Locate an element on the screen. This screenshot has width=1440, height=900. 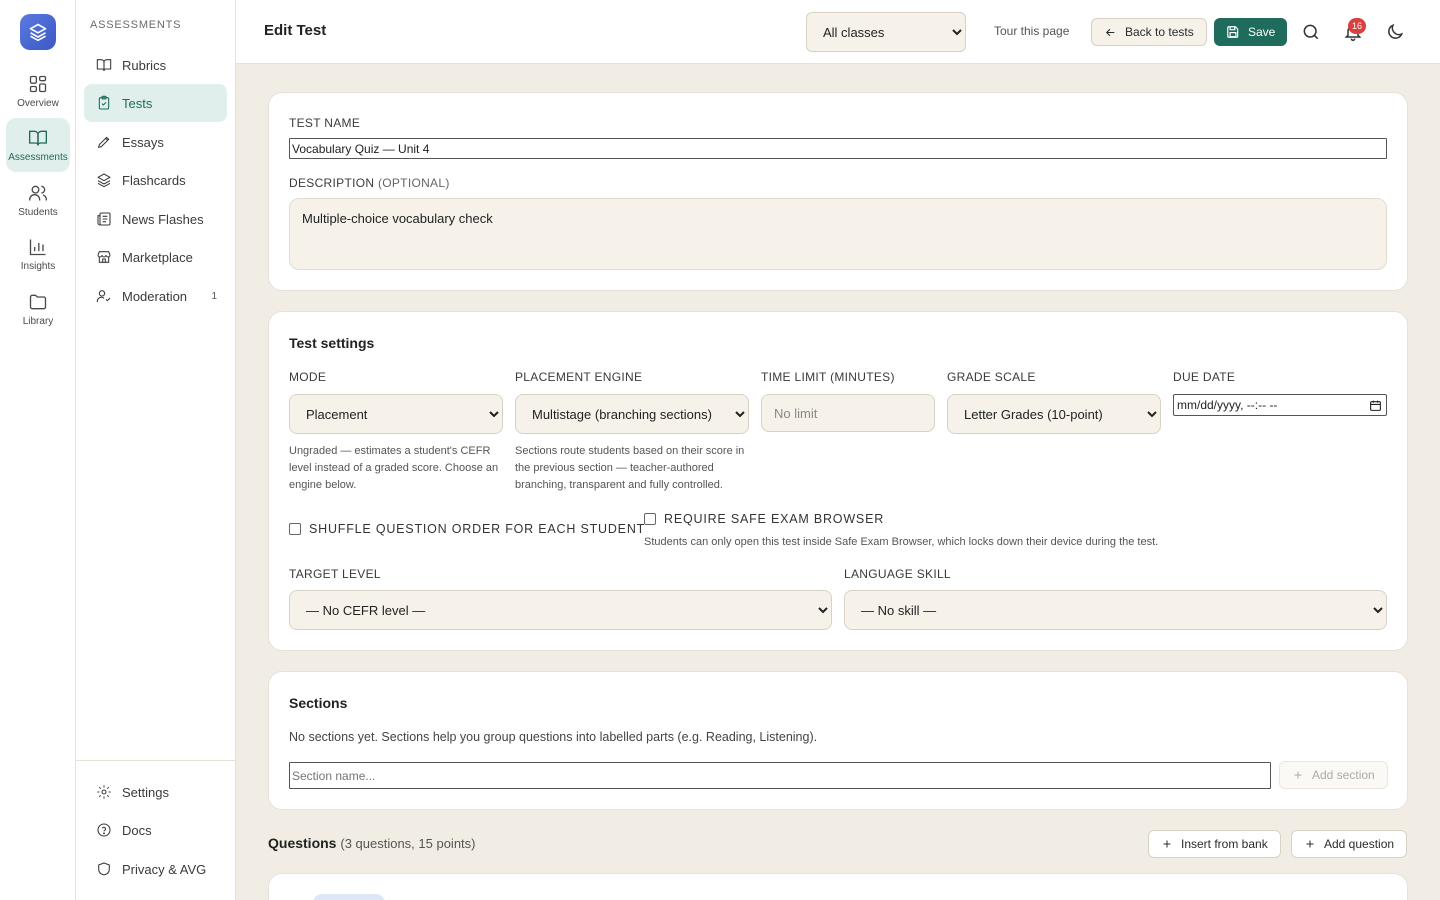
questions-title-text: Questions is located at coordinates (302, 843).